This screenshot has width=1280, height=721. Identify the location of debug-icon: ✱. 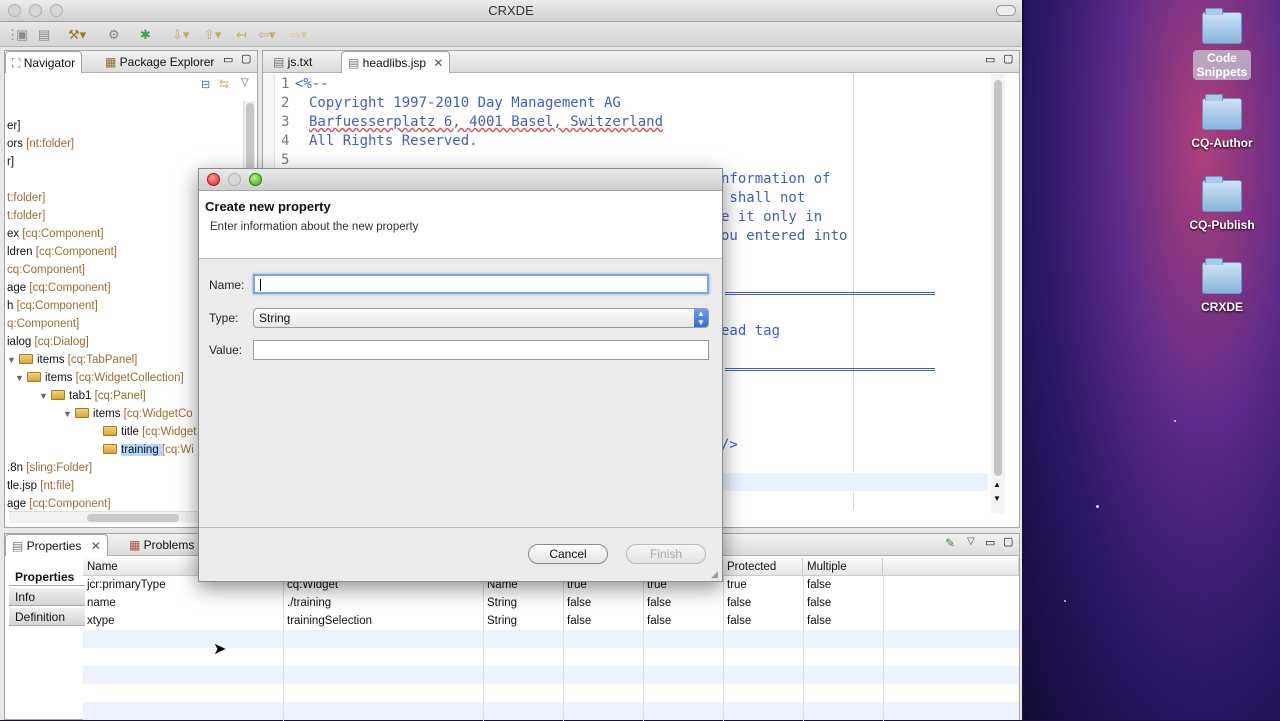
(145, 35).